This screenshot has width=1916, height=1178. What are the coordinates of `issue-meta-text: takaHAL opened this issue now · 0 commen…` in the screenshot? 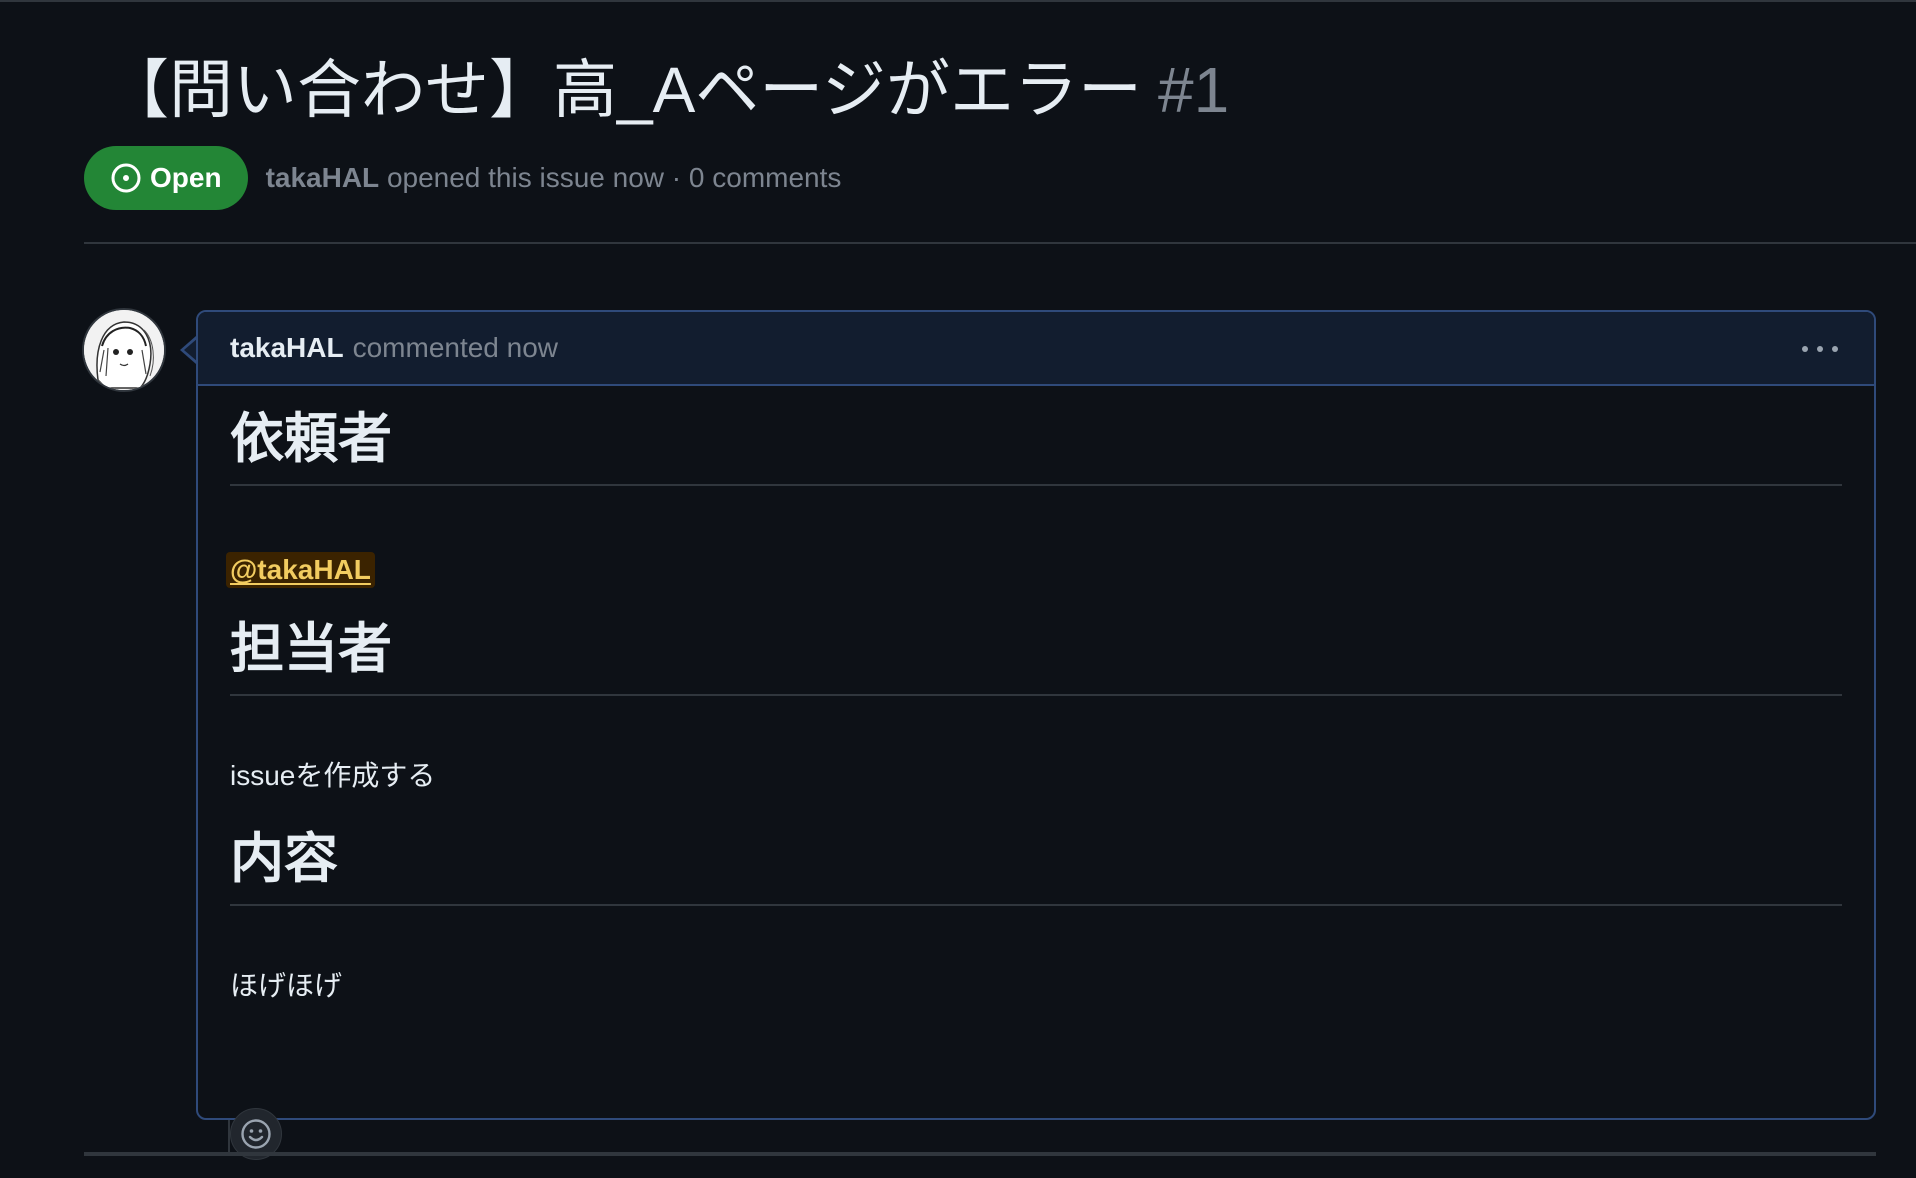 It's located at (554, 178).